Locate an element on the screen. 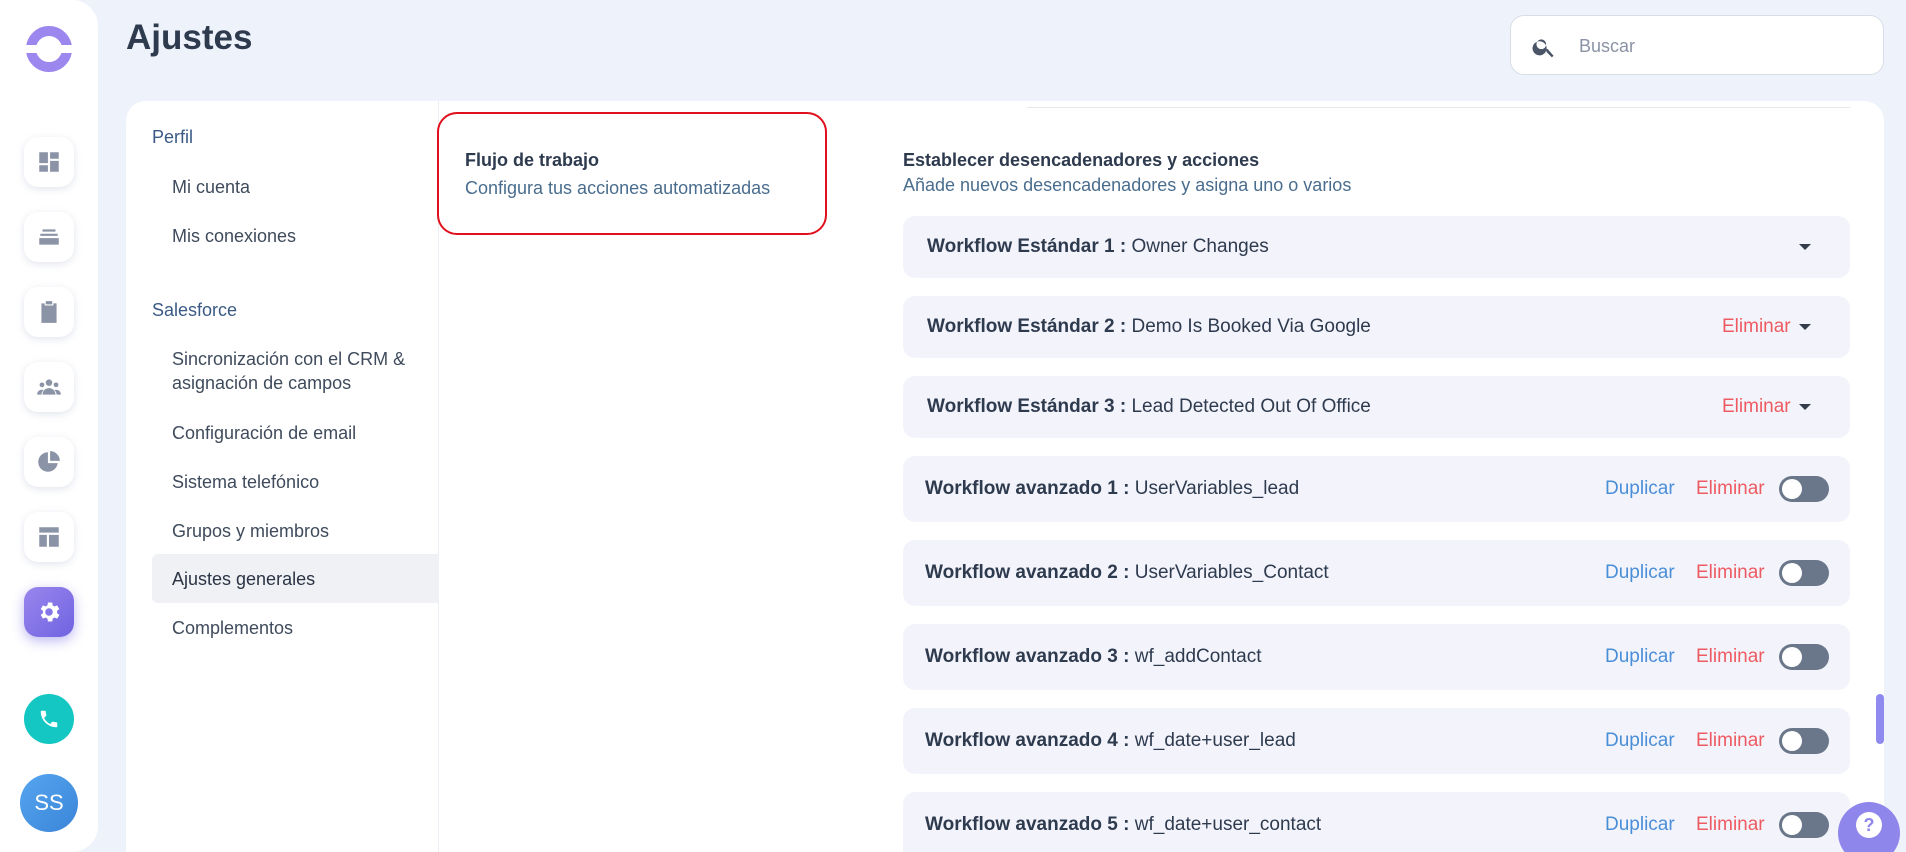  rail-settings-button is located at coordinates (49, 612).